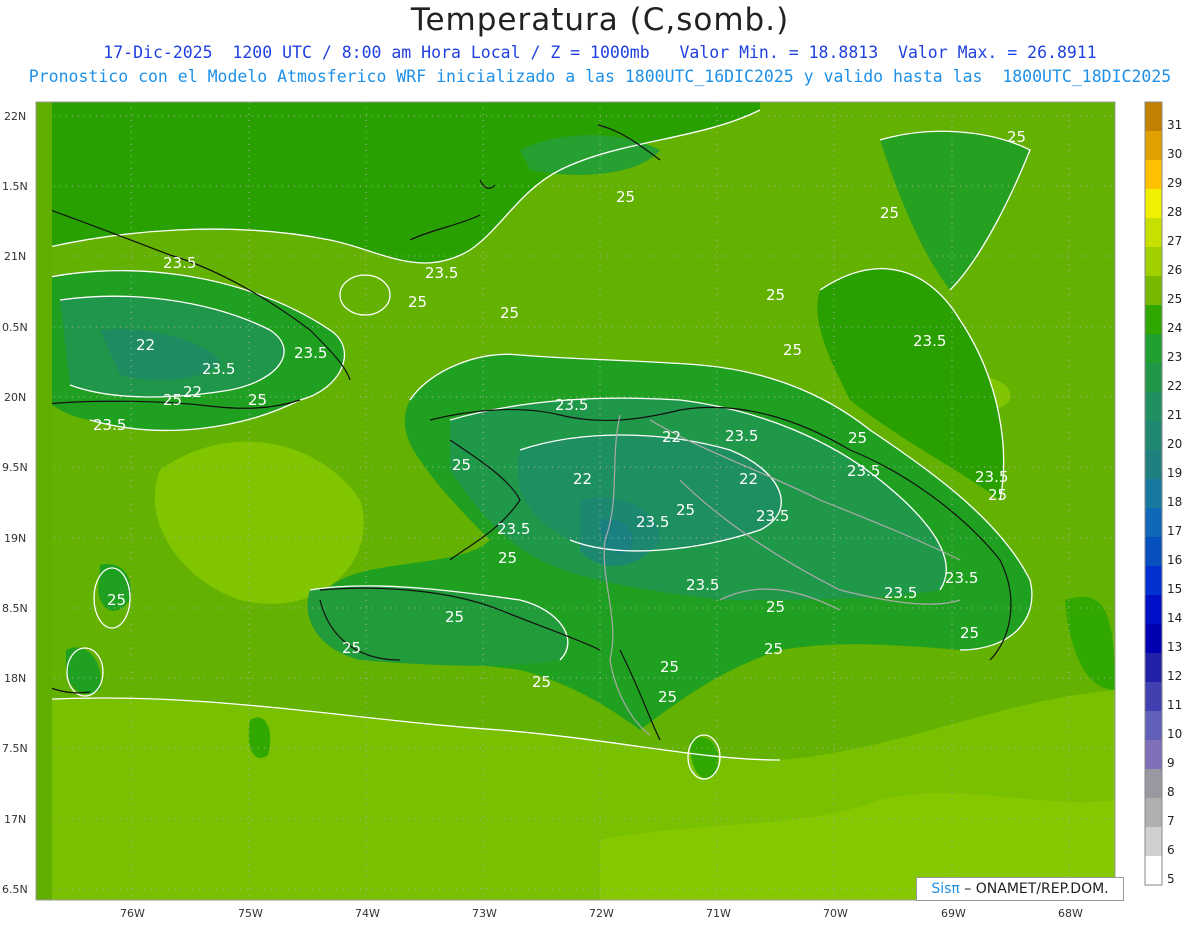 The width and height of the screenshot is (1200, 927). What do you see at coordinates (1174, 734) in the screenshot?
I see `colorbar-label: 10` at bounding box center [1174, 734].